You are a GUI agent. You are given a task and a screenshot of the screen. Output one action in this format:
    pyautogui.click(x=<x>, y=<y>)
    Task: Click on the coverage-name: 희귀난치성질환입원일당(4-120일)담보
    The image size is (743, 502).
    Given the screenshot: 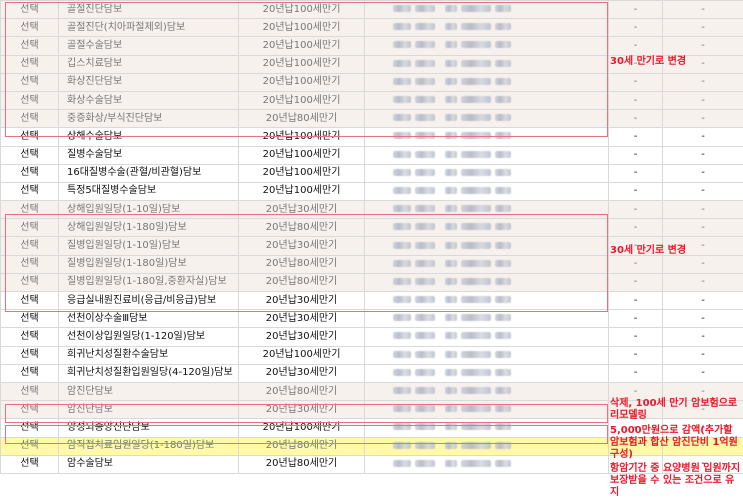 What is the action you would take?
    pyautogui.click(x=148, y=373)
    